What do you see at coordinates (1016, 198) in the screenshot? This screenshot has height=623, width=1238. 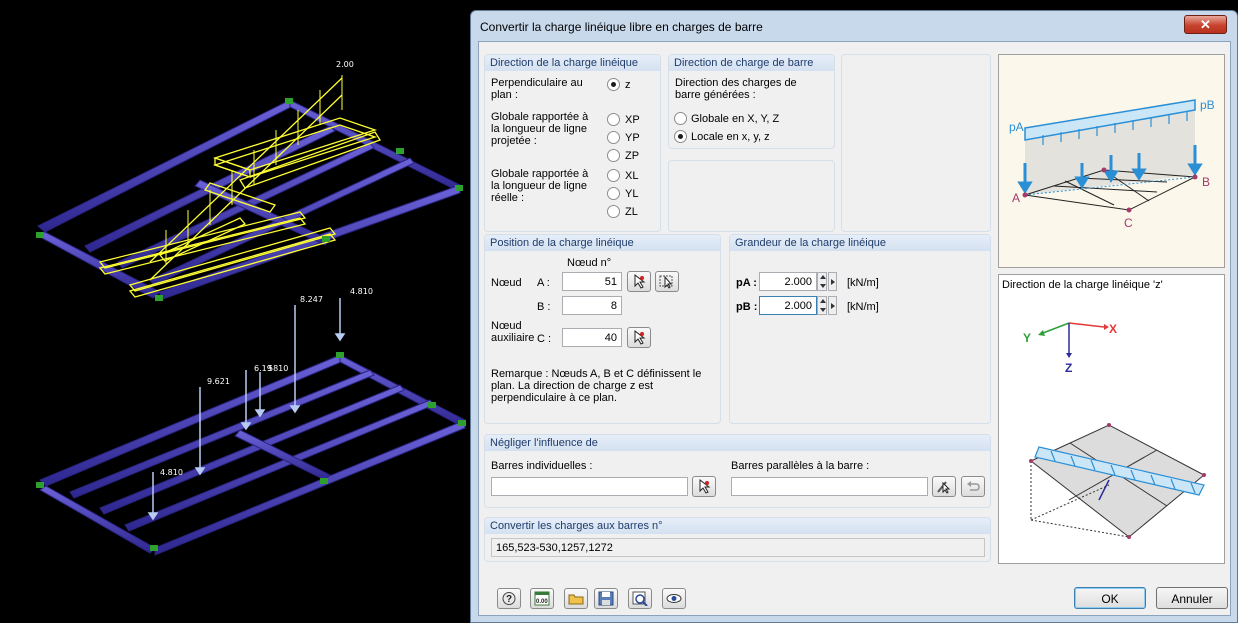 I see `a-diagram-label: A` at bounding box center [1016, 198].